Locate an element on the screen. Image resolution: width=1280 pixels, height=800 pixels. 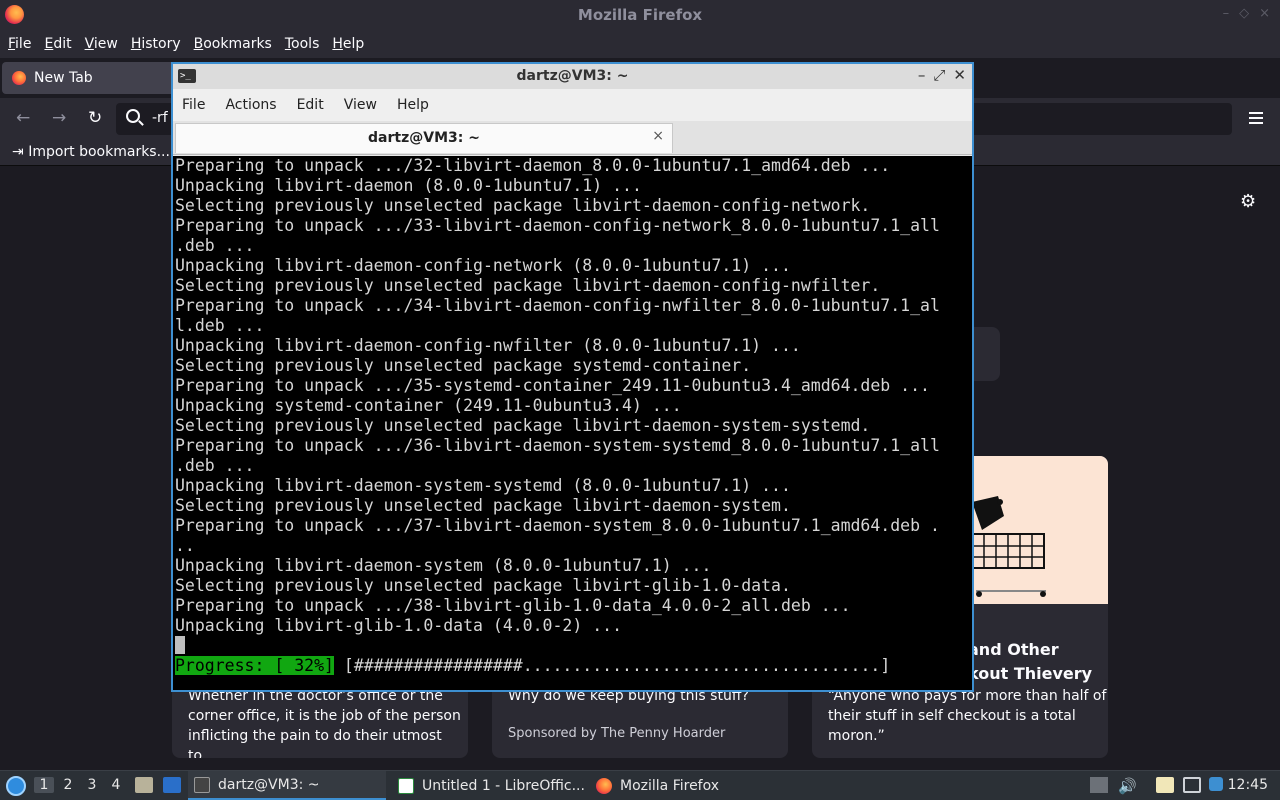
terminal-menu-file: File is located at coordinates (193, 105).